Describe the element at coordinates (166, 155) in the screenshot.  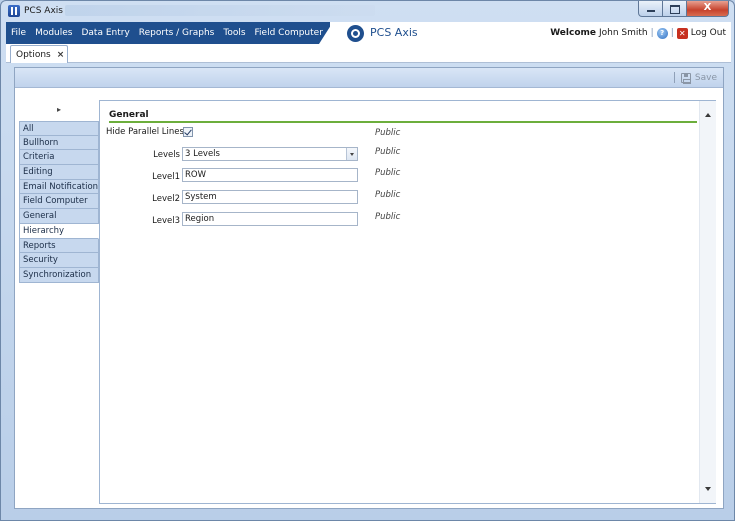
I see `levels-label: Levels` at that location.